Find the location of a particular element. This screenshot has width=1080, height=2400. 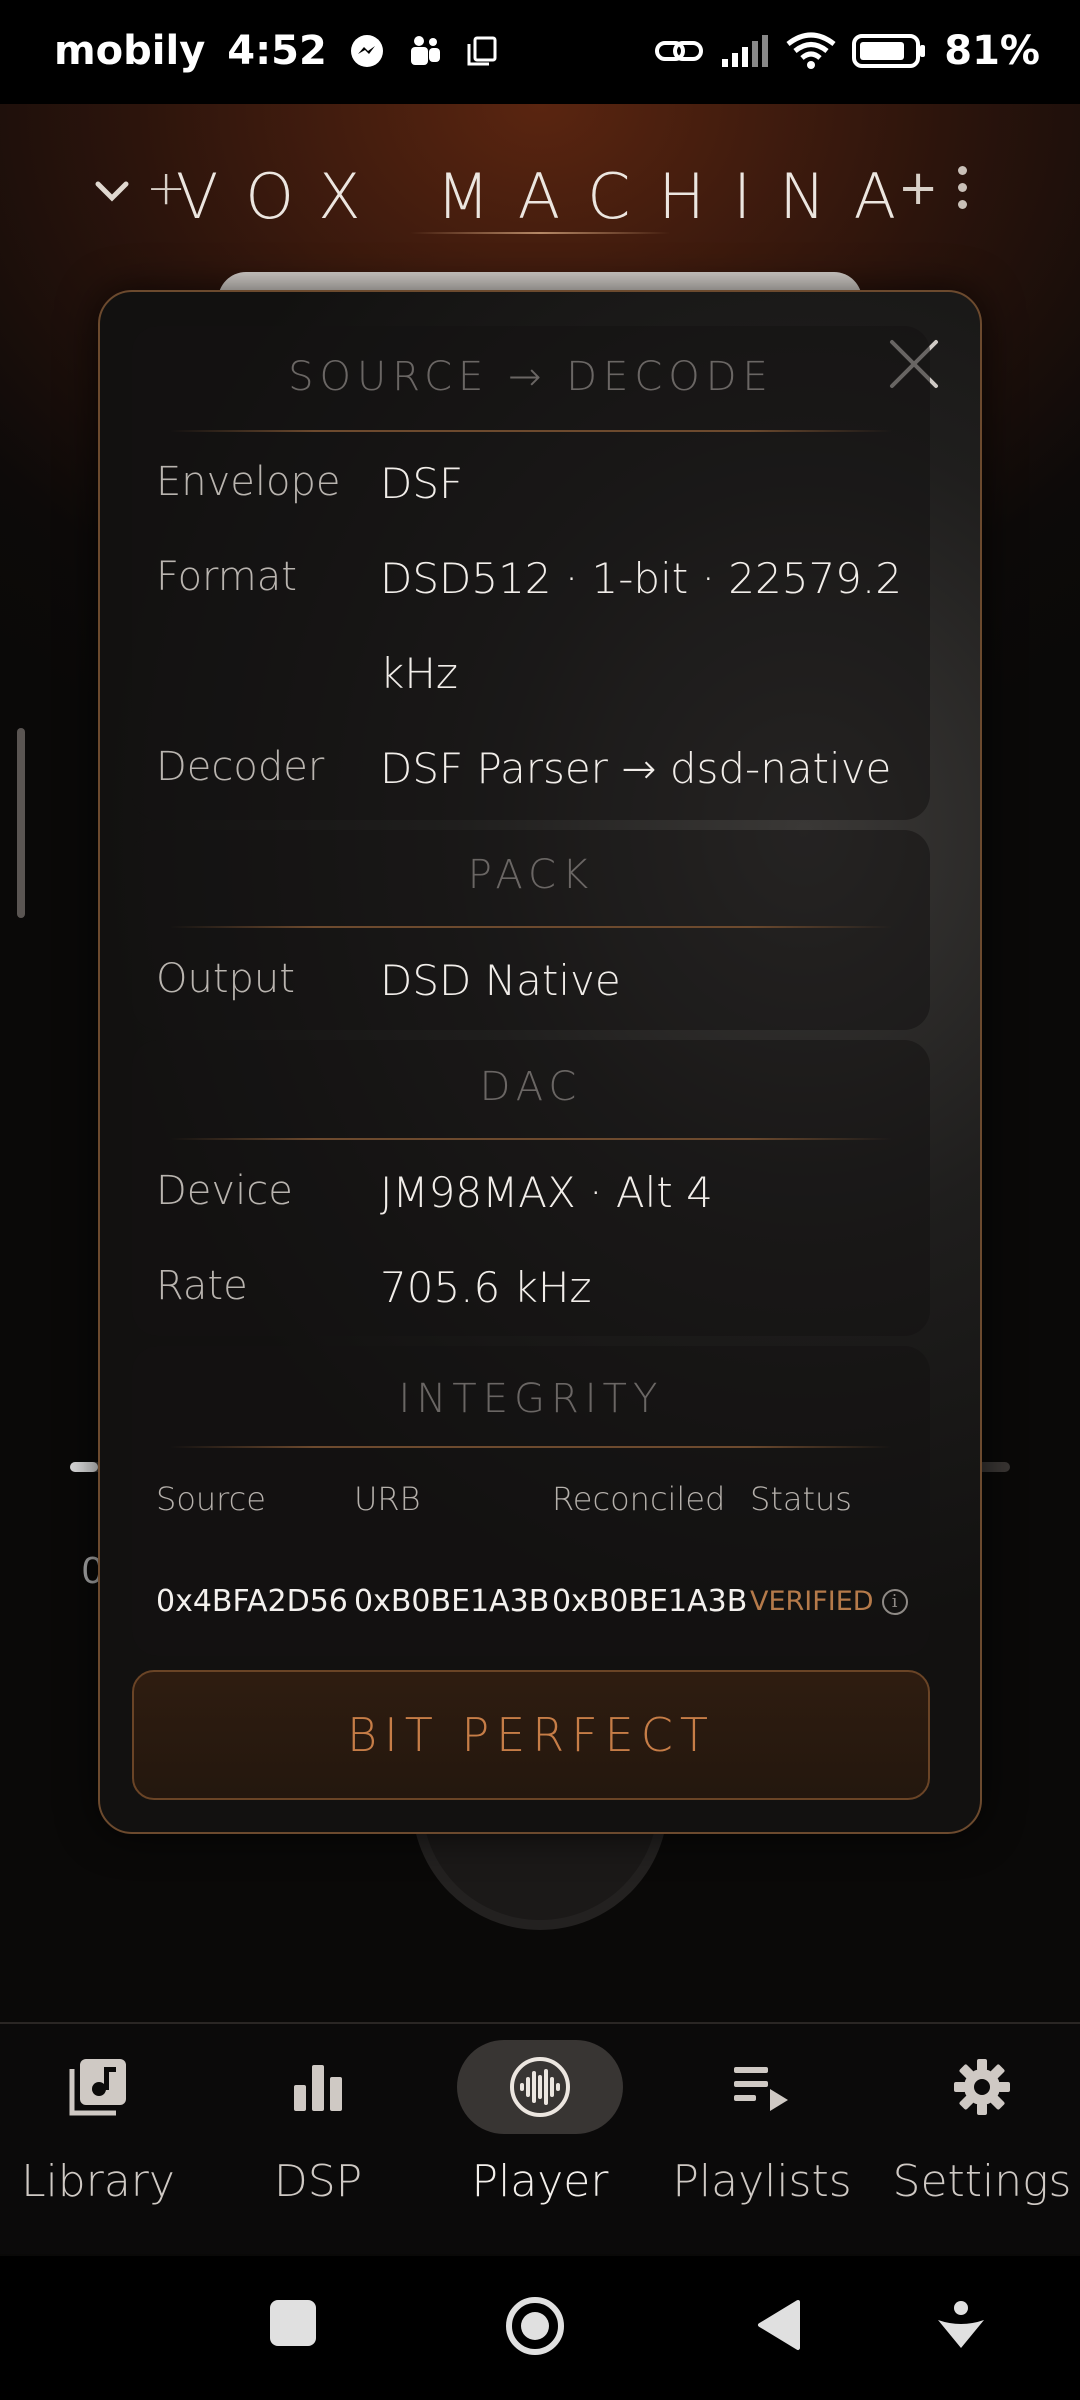

teams-icon is located at coordinates (425, 51).